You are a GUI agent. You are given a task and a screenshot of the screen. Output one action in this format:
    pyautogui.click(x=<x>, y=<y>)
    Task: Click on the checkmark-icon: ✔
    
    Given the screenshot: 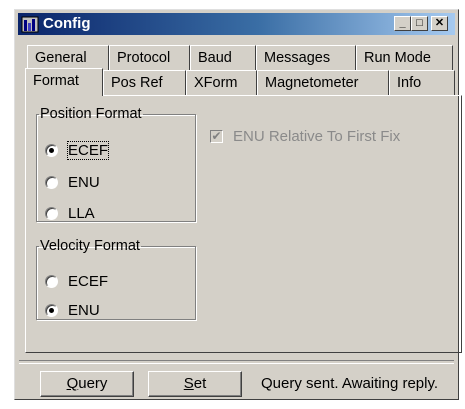 What is the action you would take?
    pyautogui.click(x=216, y=136)
    